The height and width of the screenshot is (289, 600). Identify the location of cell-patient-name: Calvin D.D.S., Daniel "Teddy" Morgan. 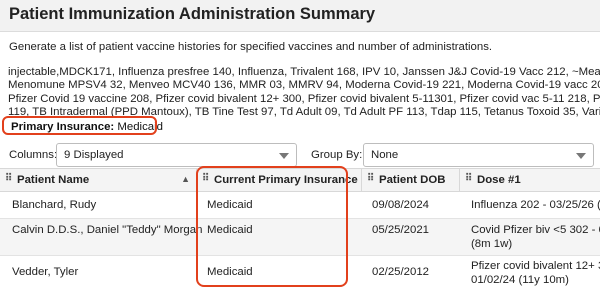
(107, 230).